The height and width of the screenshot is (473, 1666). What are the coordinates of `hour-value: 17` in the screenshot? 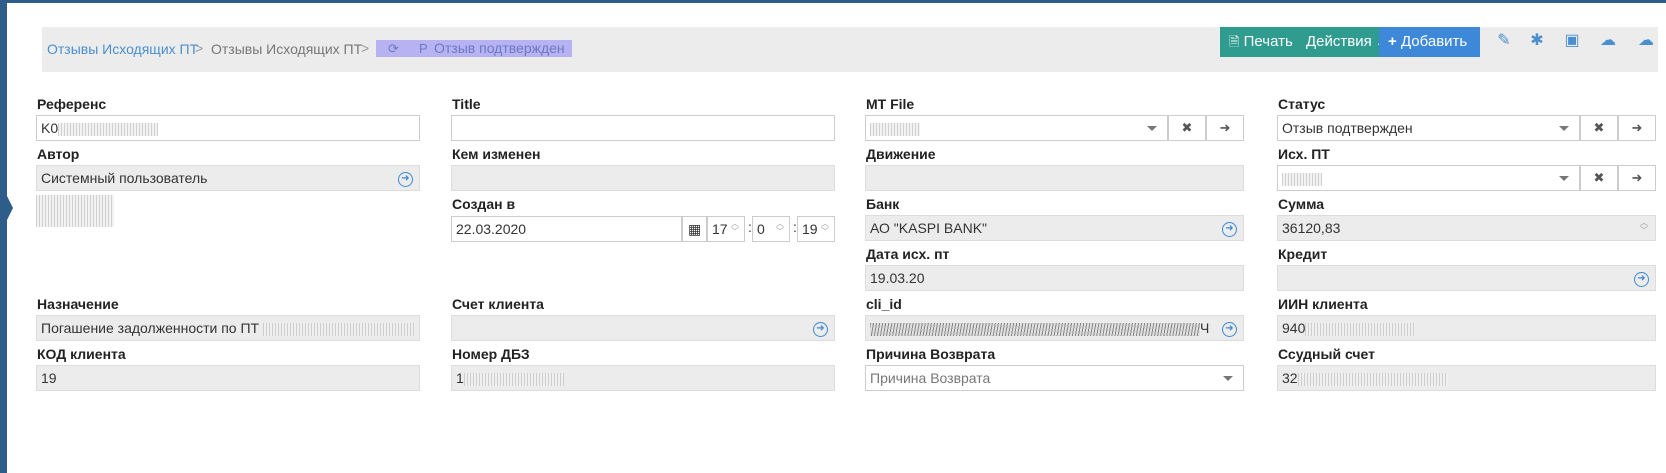 It's located at (720, 229).